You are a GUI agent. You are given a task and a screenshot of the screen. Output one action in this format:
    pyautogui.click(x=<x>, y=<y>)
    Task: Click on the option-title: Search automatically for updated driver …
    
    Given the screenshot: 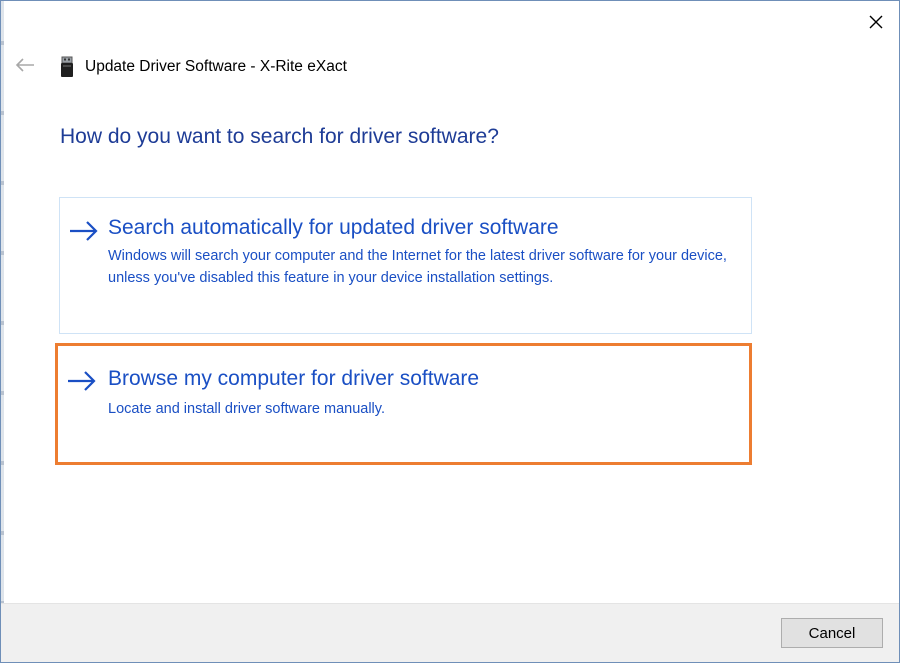 What is the action you would take?
    pyautogui.click(x=333, y=227)
    